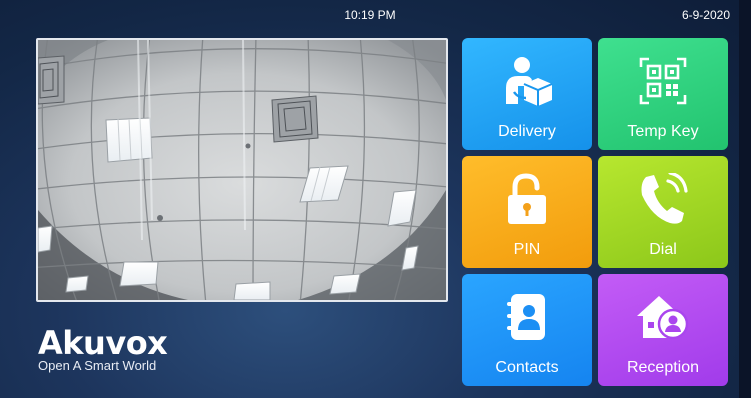 This screenshot has height=398, width=751. I want to click on qr-code-icon, so click(663, 81).